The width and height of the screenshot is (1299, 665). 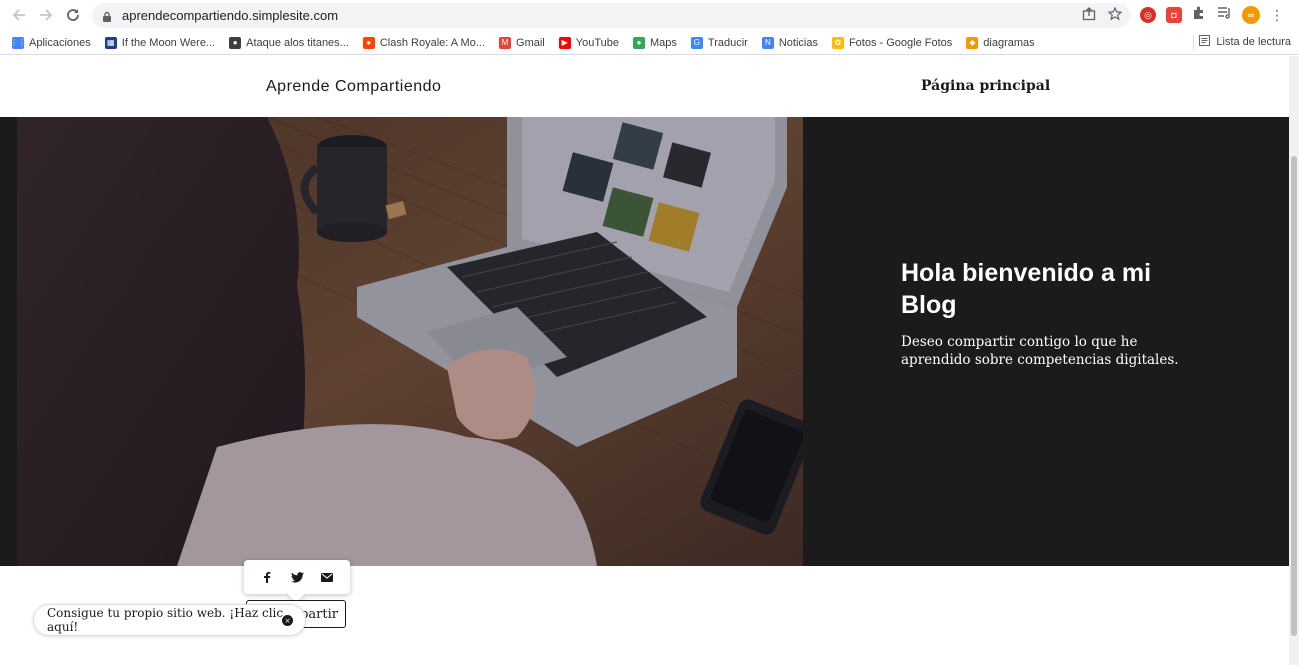 What do you see at coordinates (60, 42) in the screenshot?
I see `bookmark-label: Aplicaciones` at bounding box center [60, 42].